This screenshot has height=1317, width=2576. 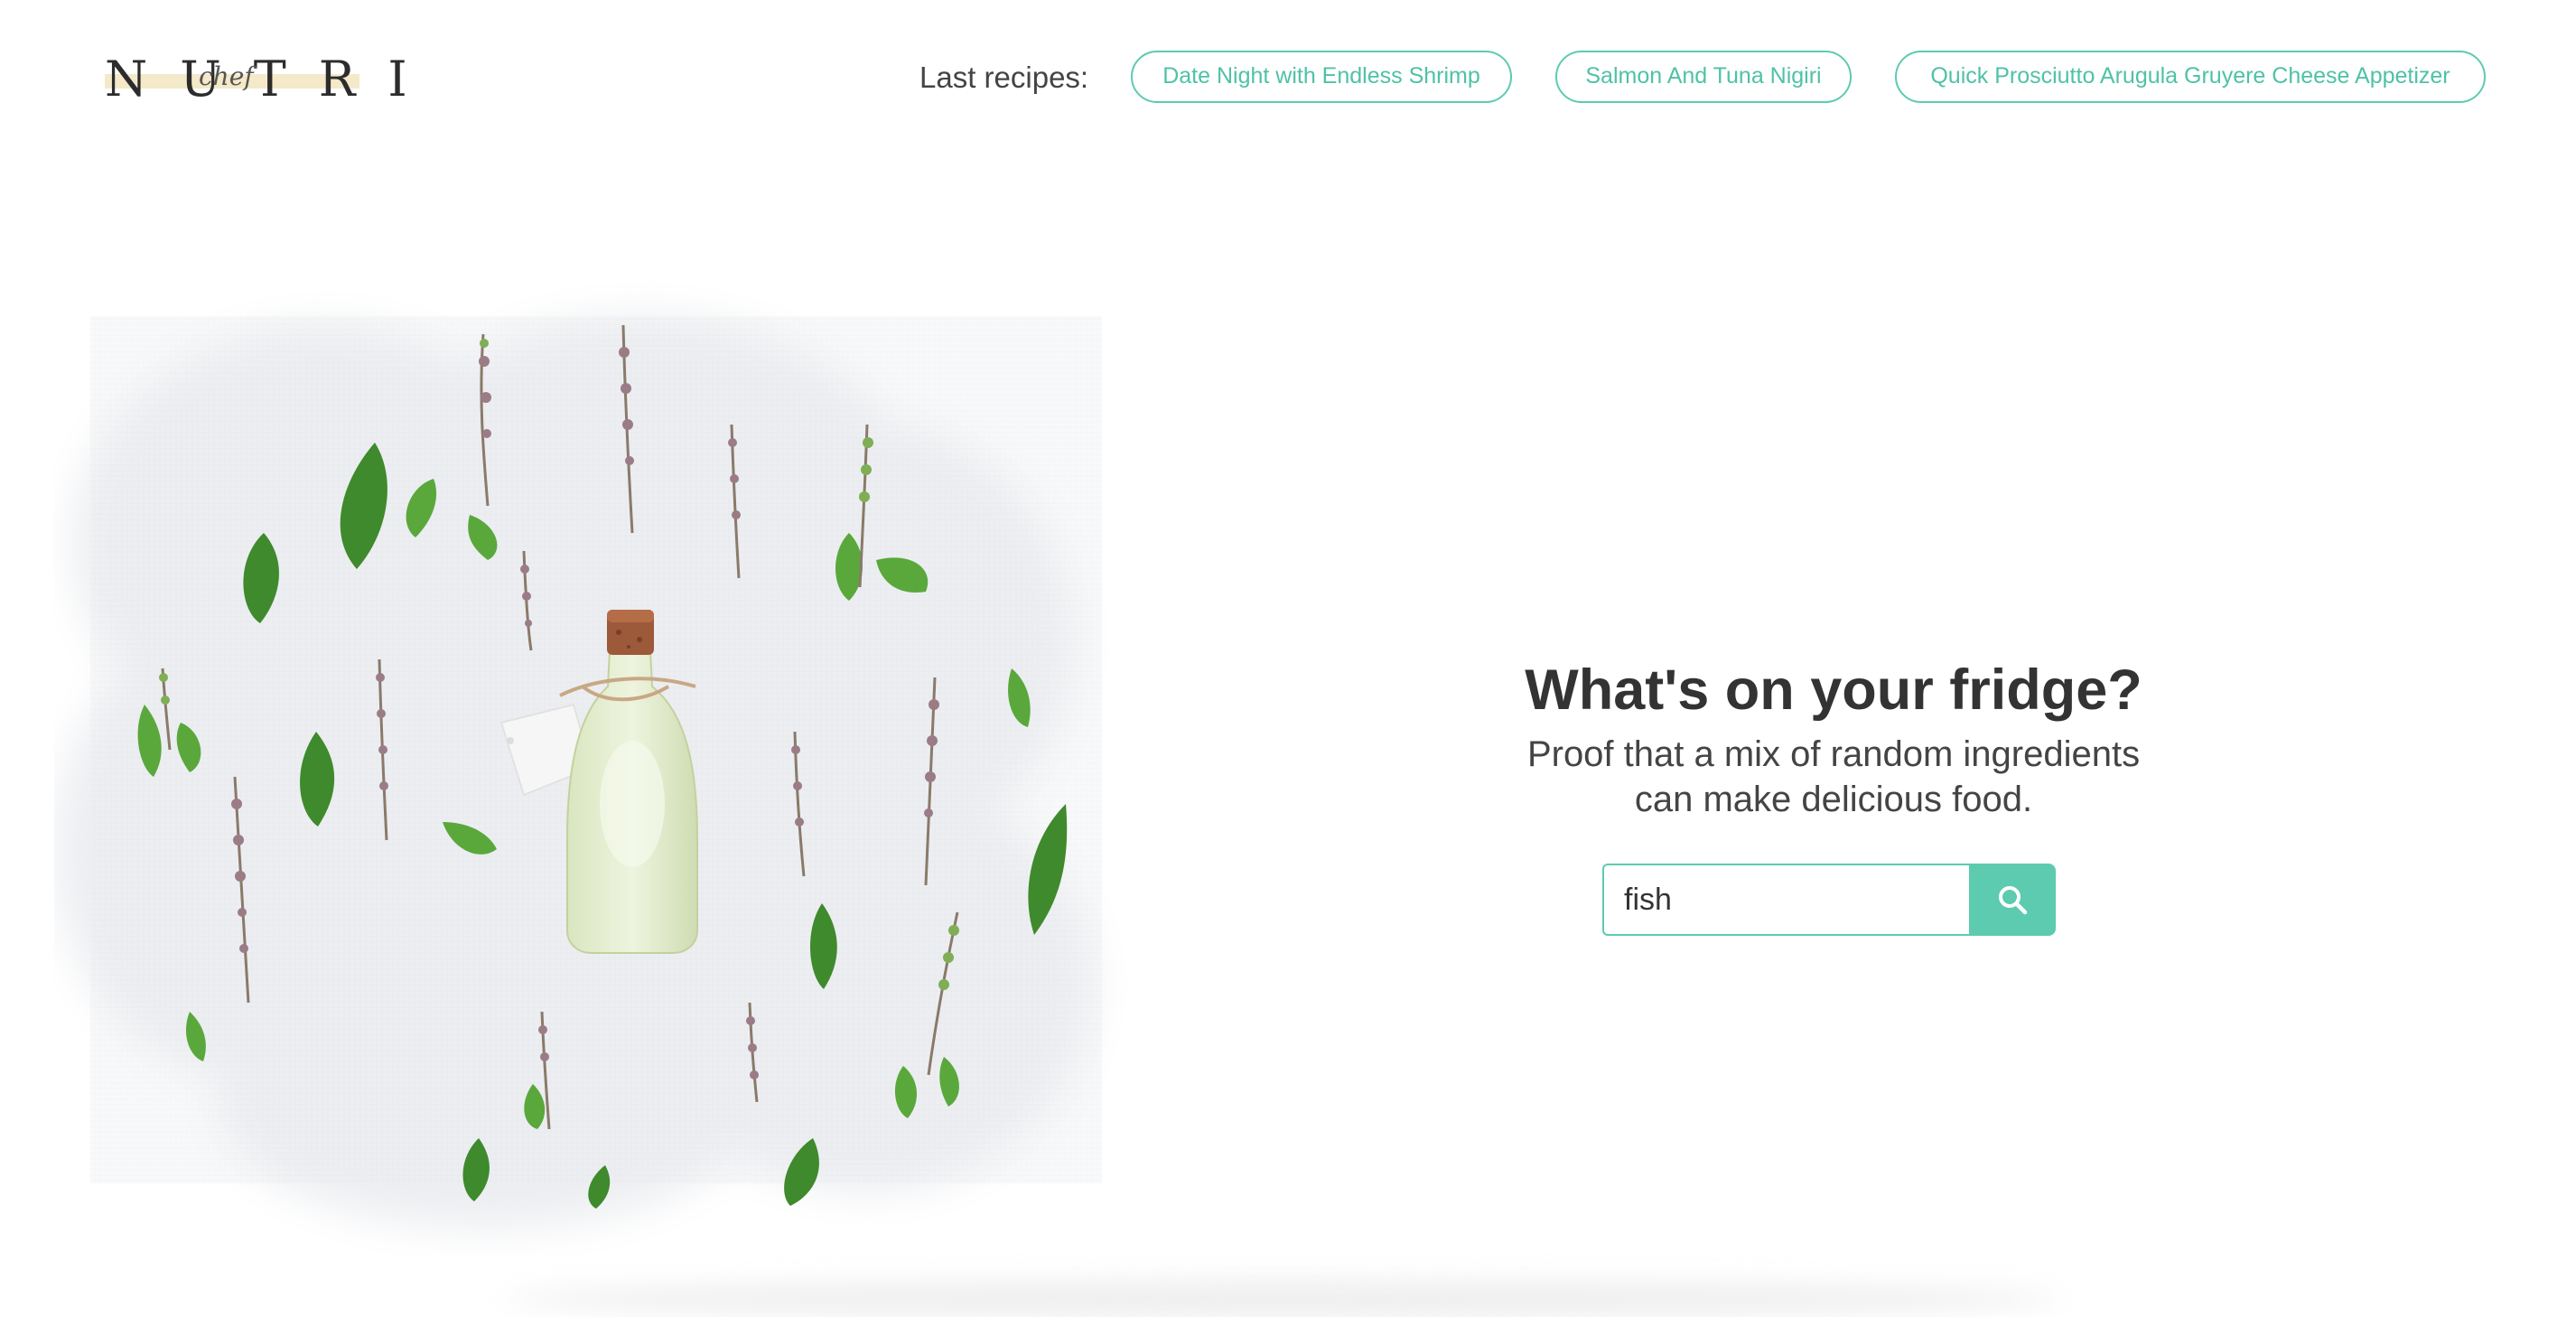 I want to click on search-button, so click(x=2012, y=900).